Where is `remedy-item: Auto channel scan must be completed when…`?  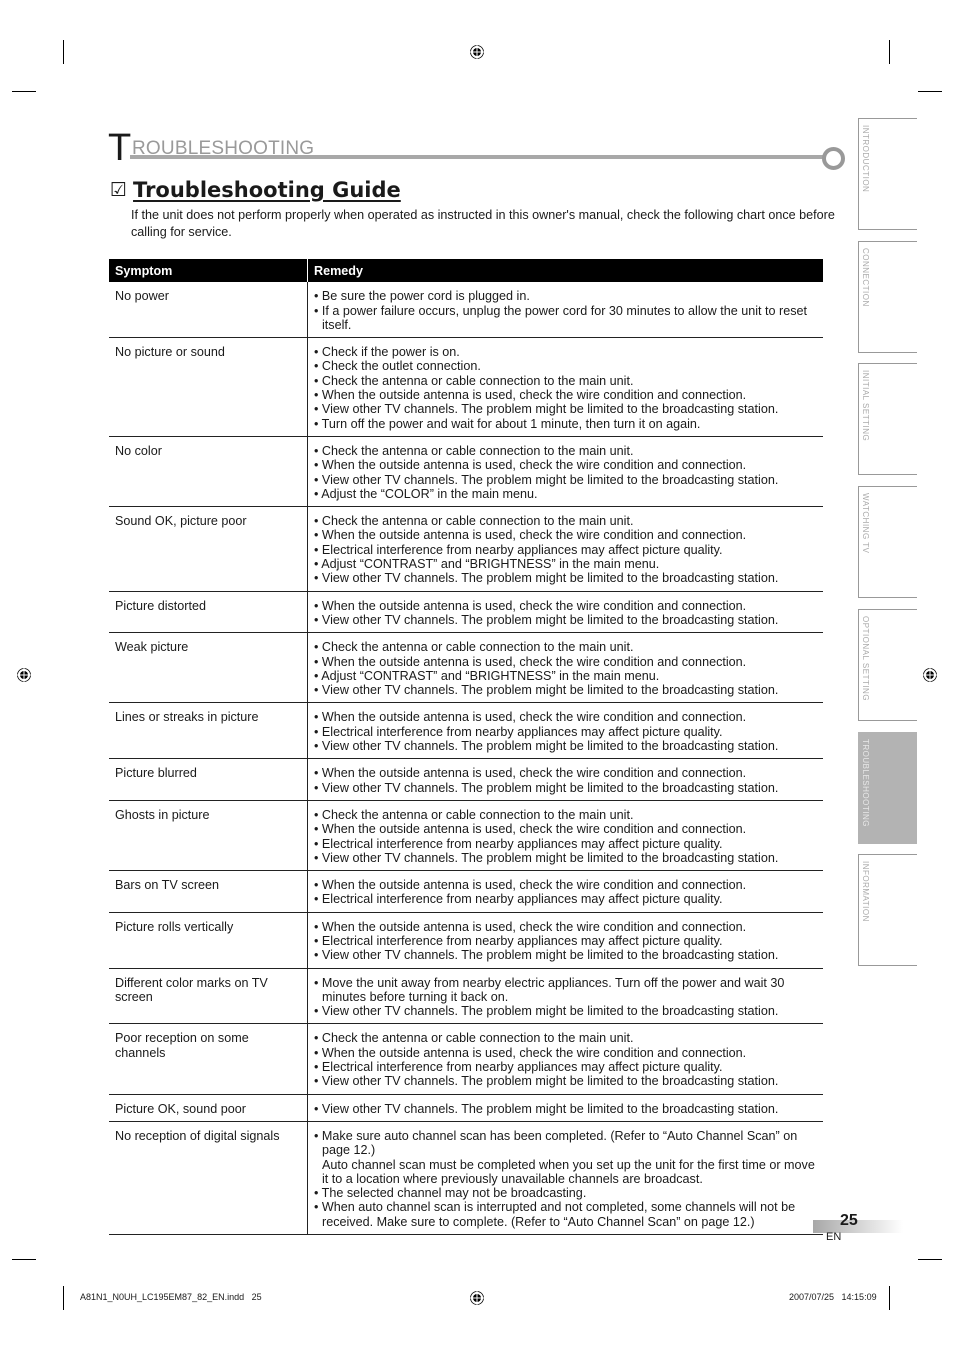 remedy-item: Auto channel scan must be completed when… is located at coordinates (568, 1171).